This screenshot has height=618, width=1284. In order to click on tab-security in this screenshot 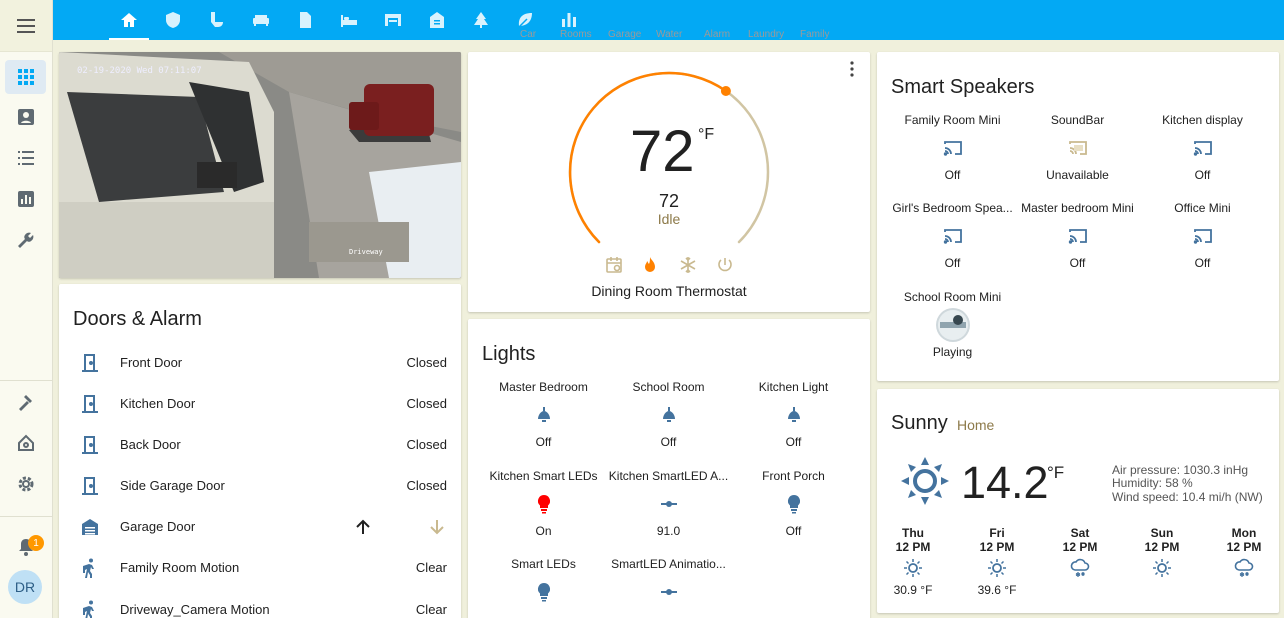, I will do `click(173, 20)`.